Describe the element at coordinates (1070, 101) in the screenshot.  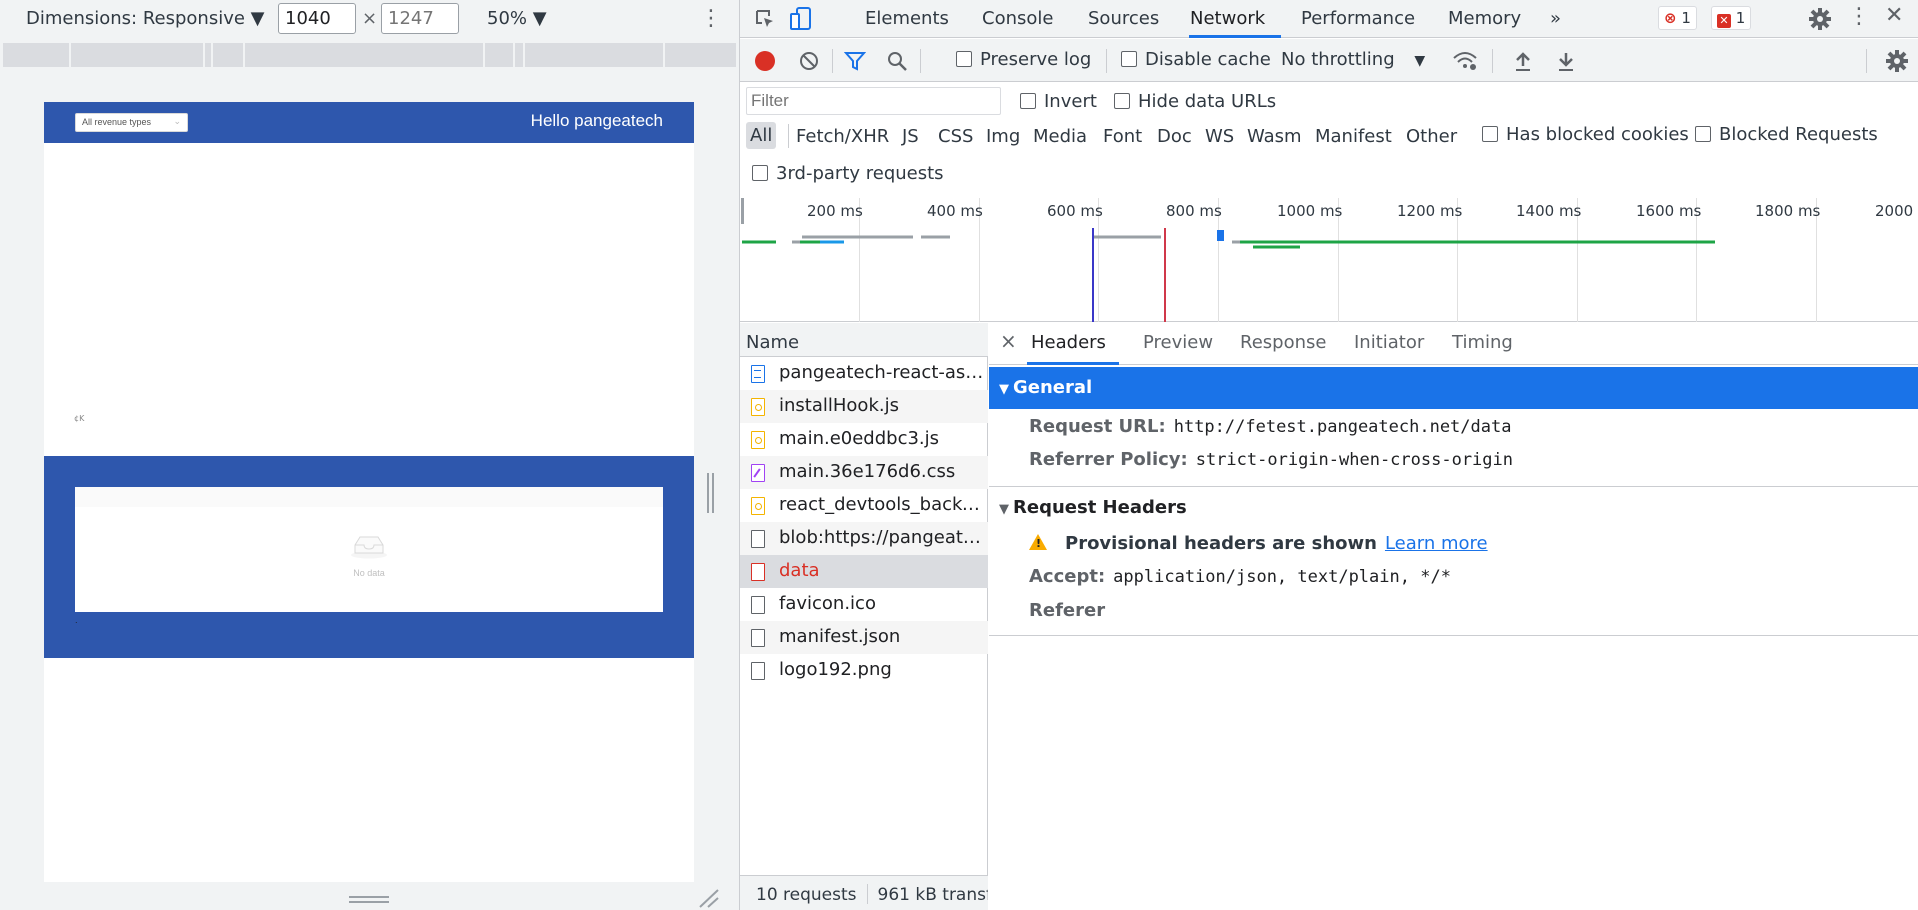
I see `invert-label: Invert` at that location.